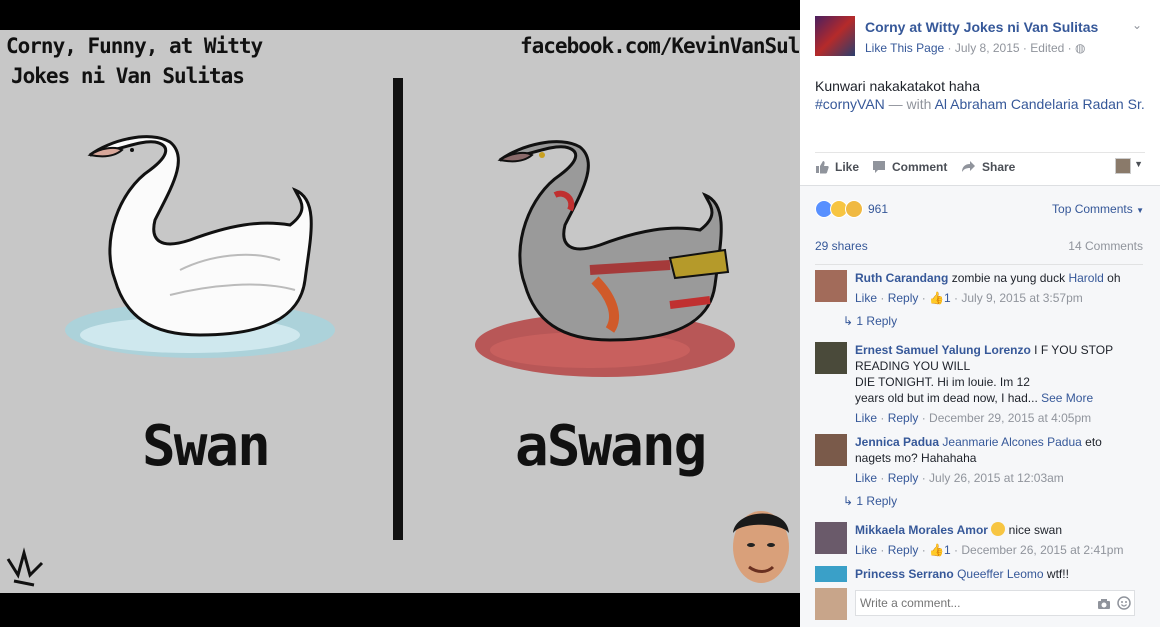  I want to click on comment-date: July 26, 2015 at 12:03am, so click(996, 478).